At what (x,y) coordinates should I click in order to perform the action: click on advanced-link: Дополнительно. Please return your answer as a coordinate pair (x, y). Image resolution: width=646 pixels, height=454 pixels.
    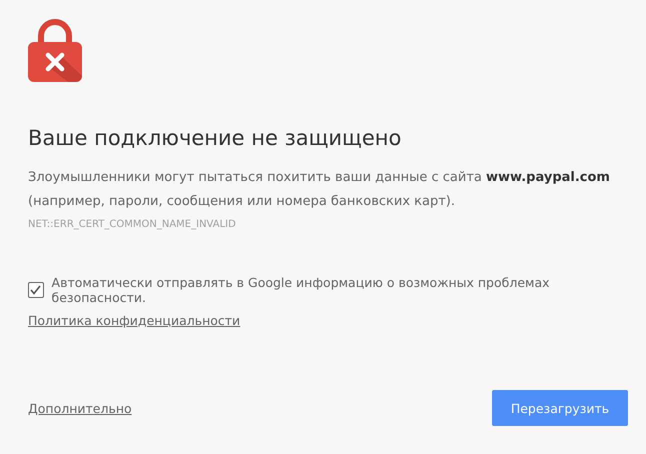
    Looking at the image, I should click on (80, 408).